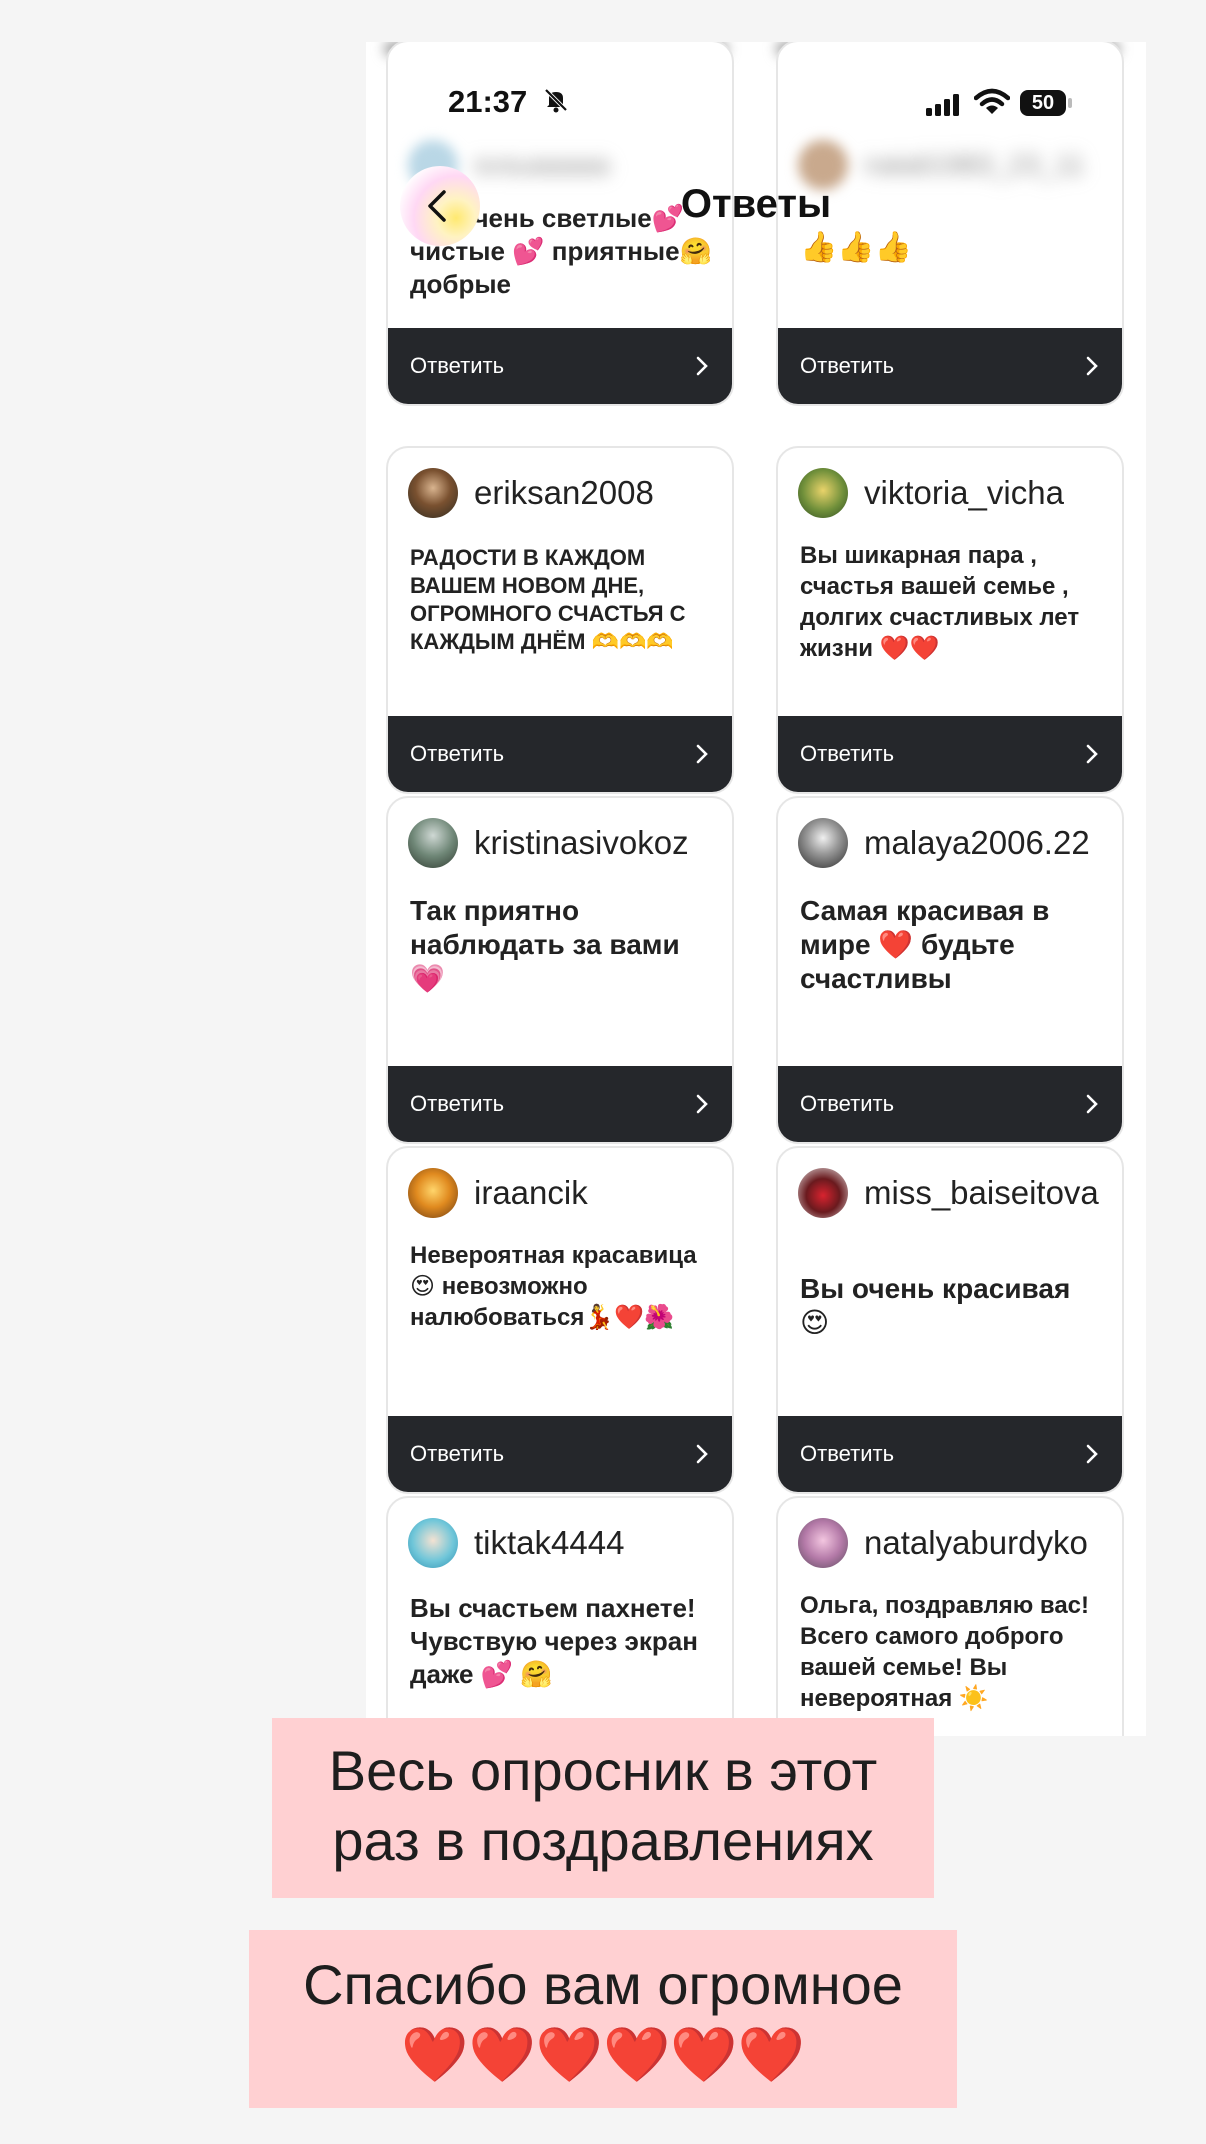 Image resolution: width=1206 pixels, height=2144 pixels. Describe the element at coordinates (603, 1840) in the screenshot. I see `caption-line: раз в поздравлениях` at that location.